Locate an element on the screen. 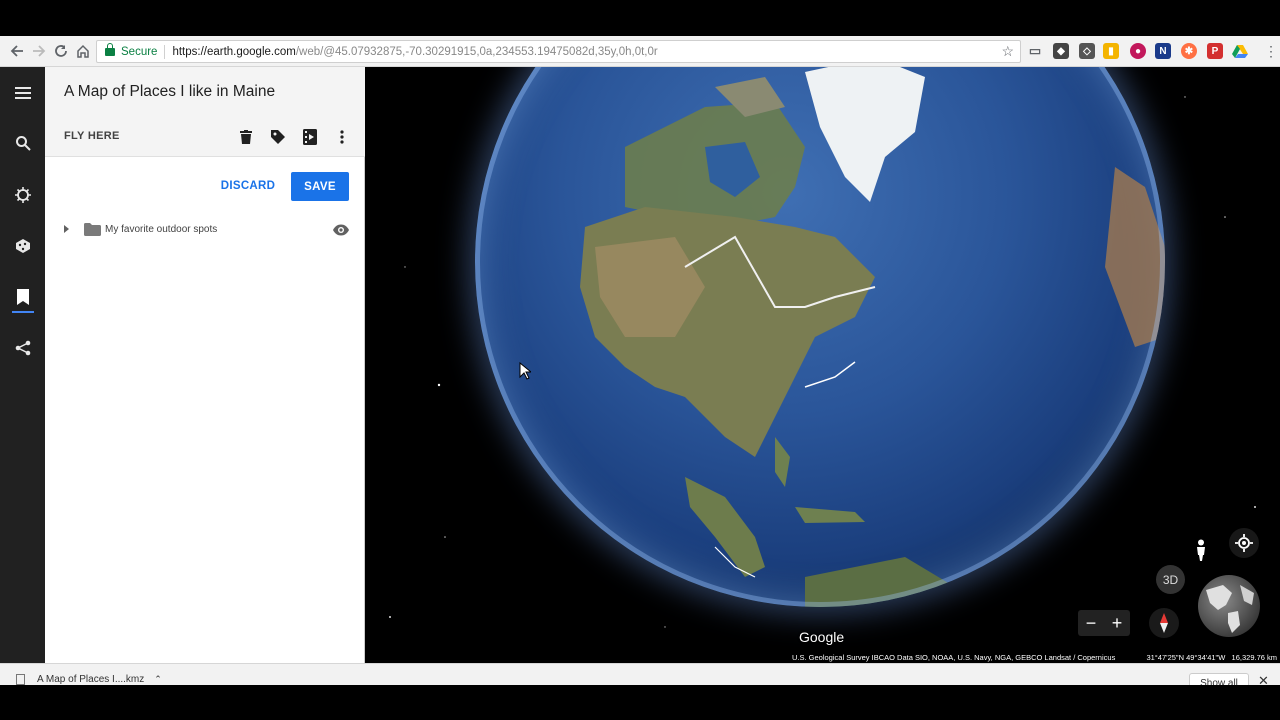 The width and height of the screenshot is (1280, 720). home-icon is located at coordinates (83, 51).